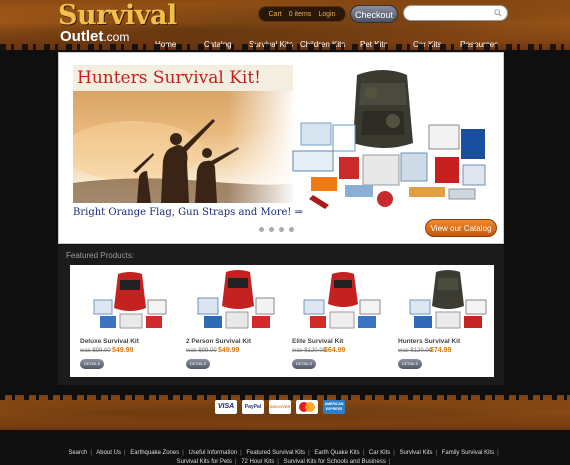 The width and height of the screenshot is (570, 465). Describe the element at coordinates (429, 341) in the screenshot. I see `product-name: Hunters Survival Kit` at that location.